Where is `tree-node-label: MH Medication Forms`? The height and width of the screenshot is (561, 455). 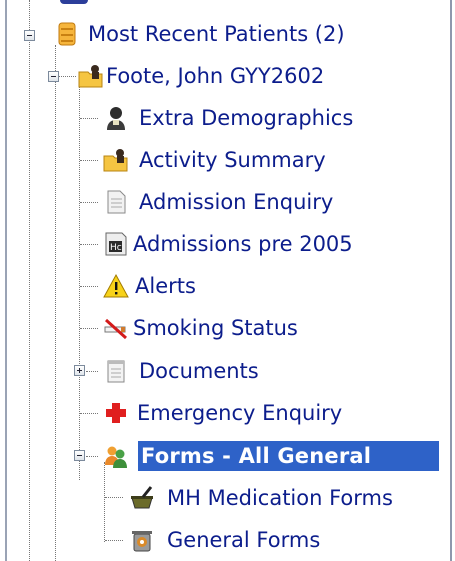
tree-node-label: MH Medication Forms is located at coordinates (280, 498).